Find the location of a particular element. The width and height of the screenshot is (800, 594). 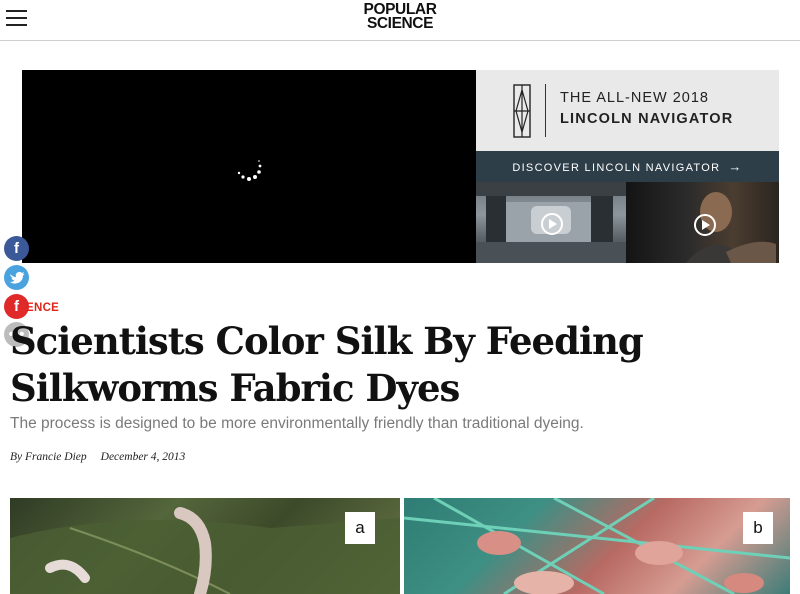

silkworm-on-leaf-image is located at coordinates (205, 550).